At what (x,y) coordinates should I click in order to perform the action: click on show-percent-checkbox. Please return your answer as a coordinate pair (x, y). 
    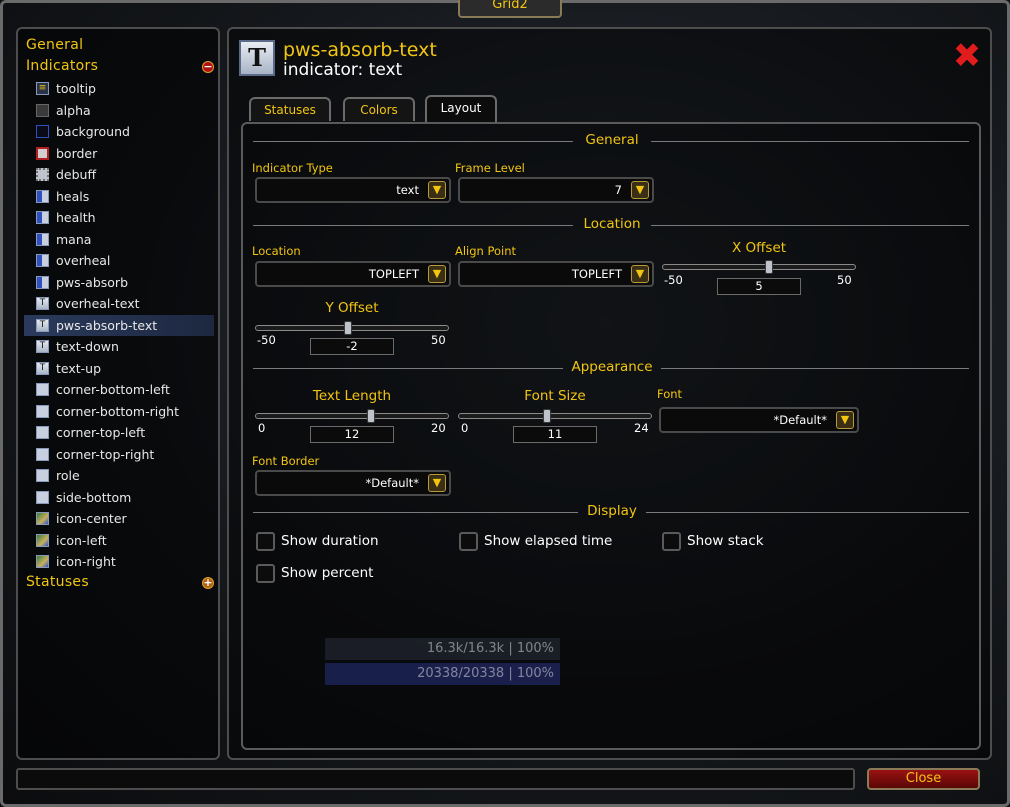
    Looking at the image, I should click on (265, 573).